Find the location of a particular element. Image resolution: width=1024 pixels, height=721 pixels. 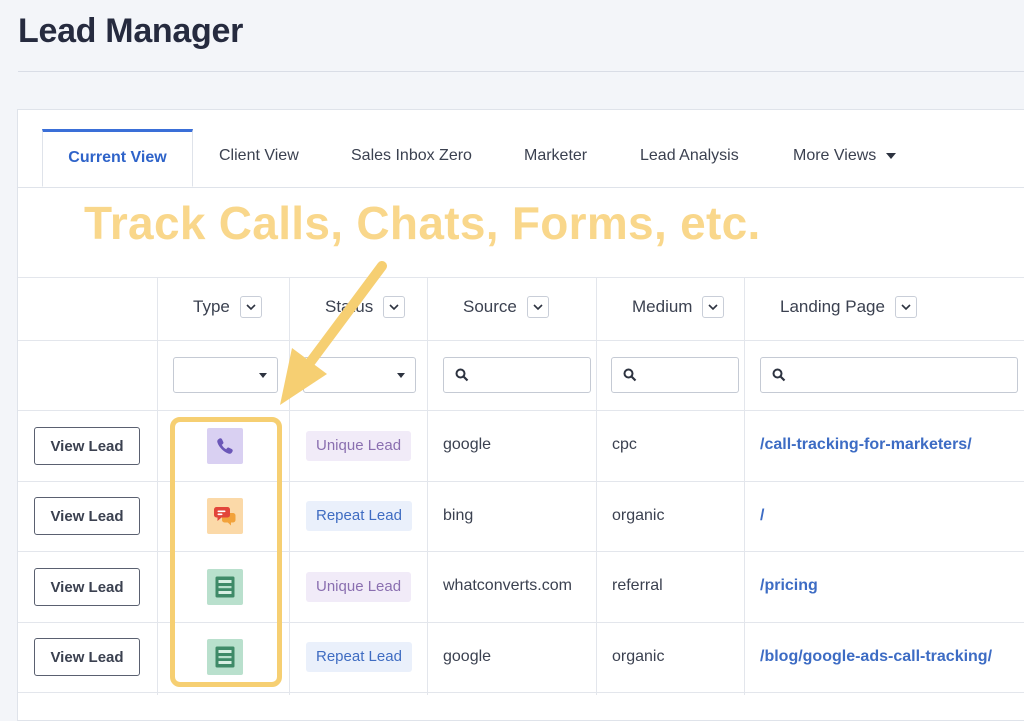

tab-label: Client View is located at coordinates (259, 155).